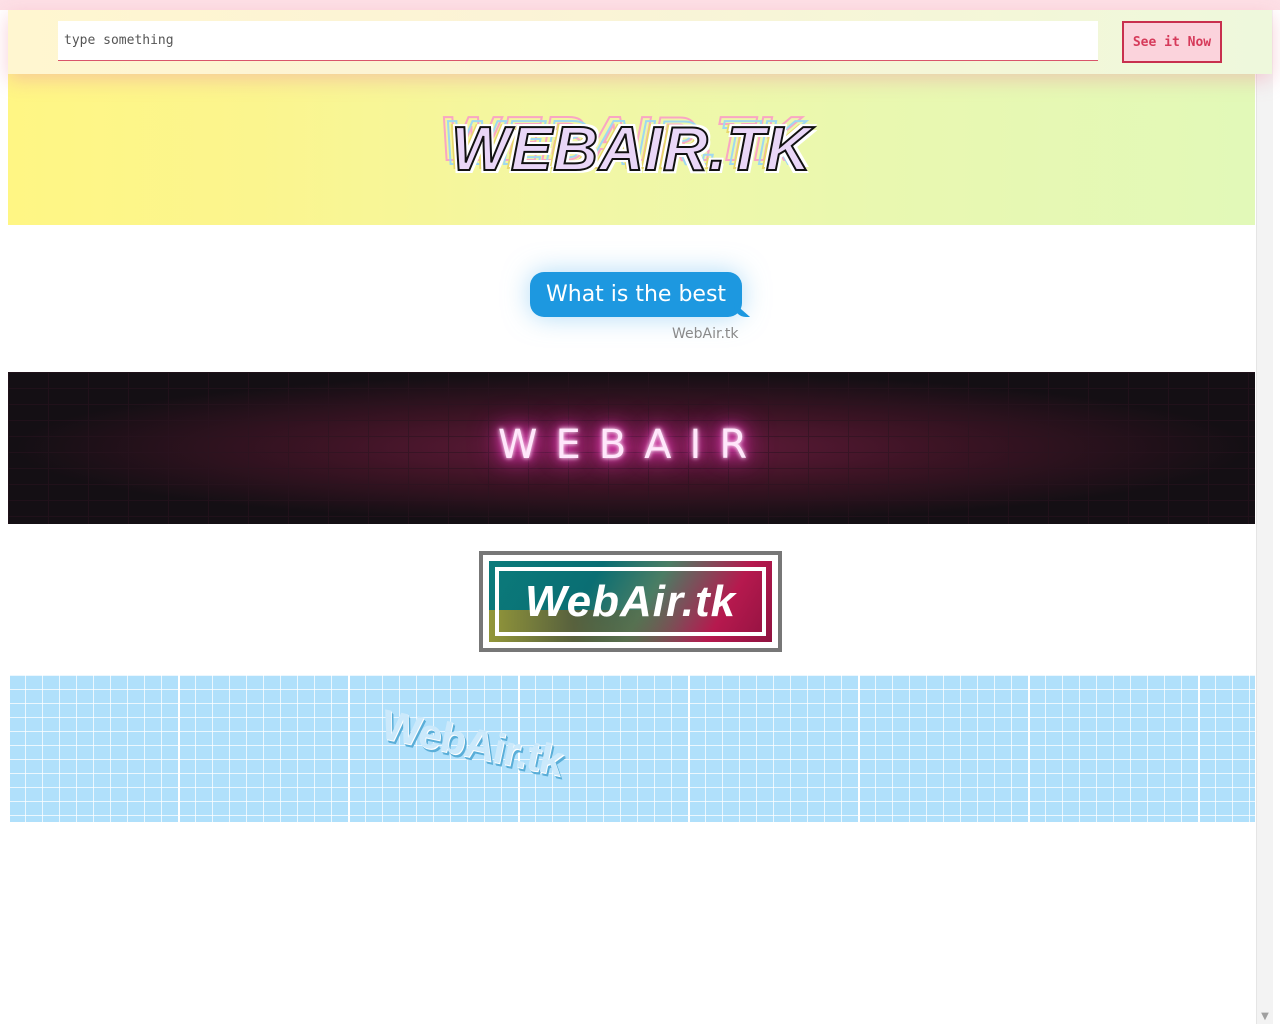 This screenshot has width=1280, height=1024. What do you see at coordinates (631, 748) in the screenshot?
I see `grid-logo-banner: WebAir.tk` at bounding box center [631, 748].